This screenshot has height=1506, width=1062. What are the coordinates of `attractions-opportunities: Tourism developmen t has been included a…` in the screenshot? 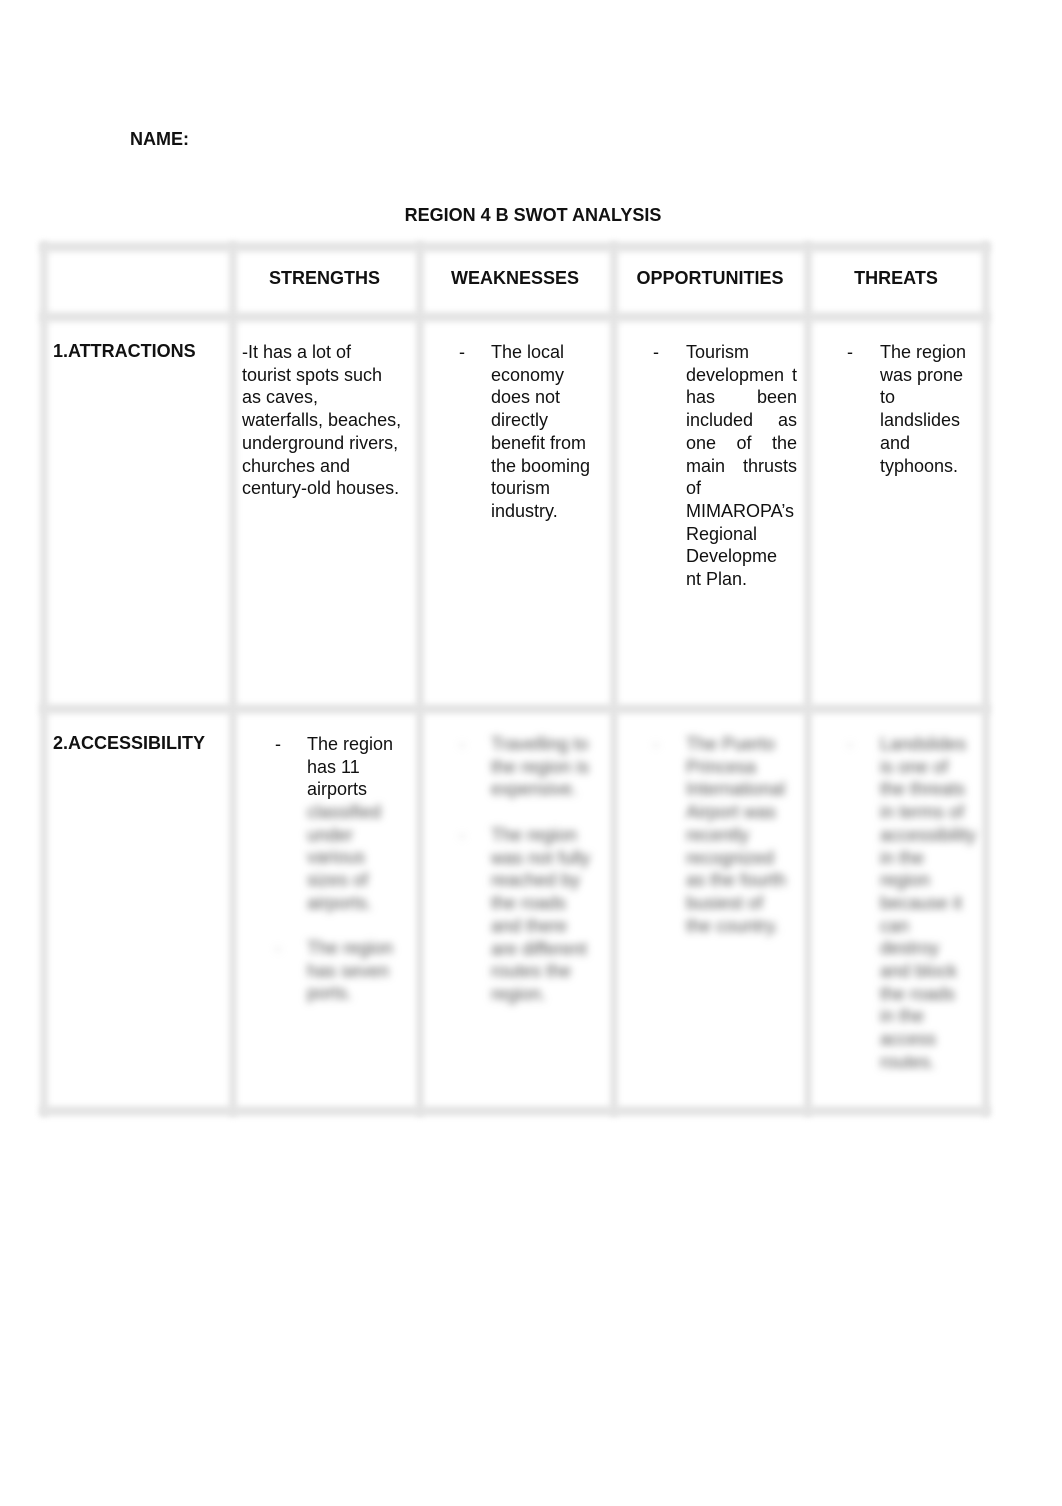 It's located at (741, 466).